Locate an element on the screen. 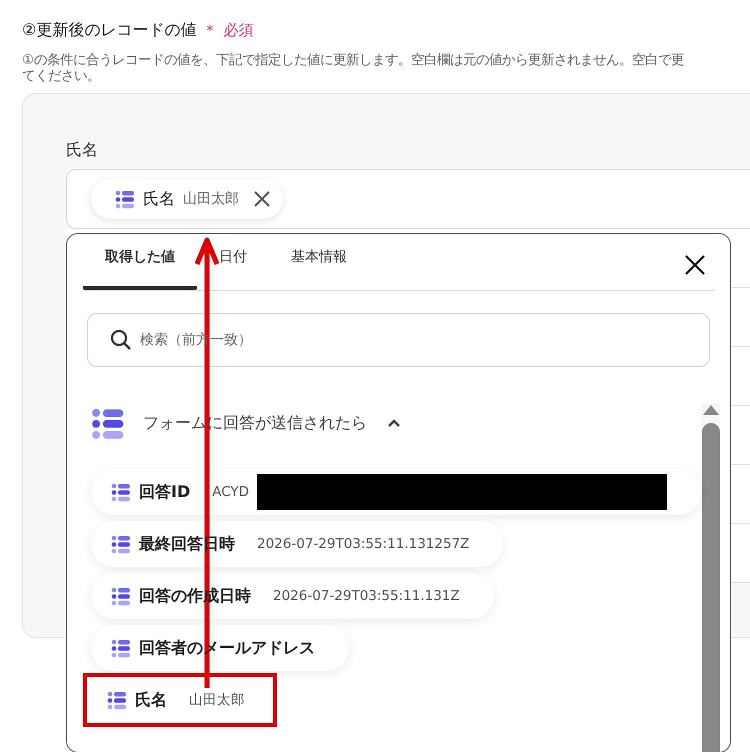 The width and height of the screenshot is (750, 752). tab: 取得した値 is located at coordinates (140, 267).